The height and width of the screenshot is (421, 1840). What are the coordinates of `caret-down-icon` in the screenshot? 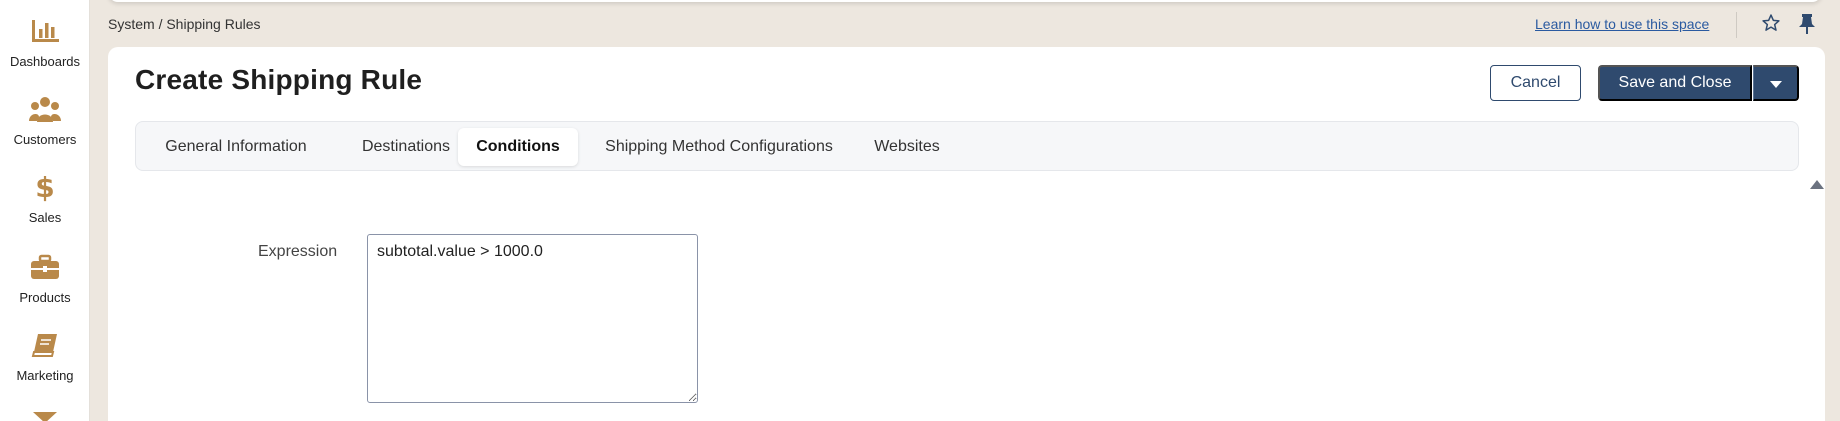 It's located at (1775, 83).